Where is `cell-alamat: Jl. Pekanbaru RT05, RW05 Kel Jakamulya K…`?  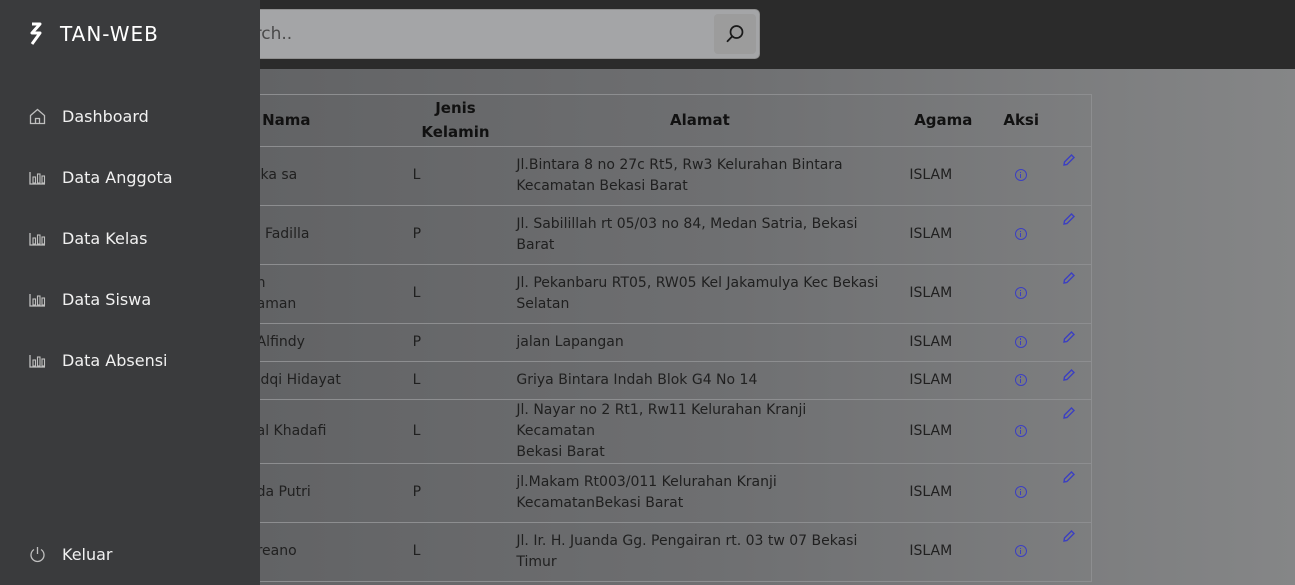 cell-alamat: Jl. Pekanbaru RT05, RW05 Kel Jakamulya K… is located at coordinates (702, 294).